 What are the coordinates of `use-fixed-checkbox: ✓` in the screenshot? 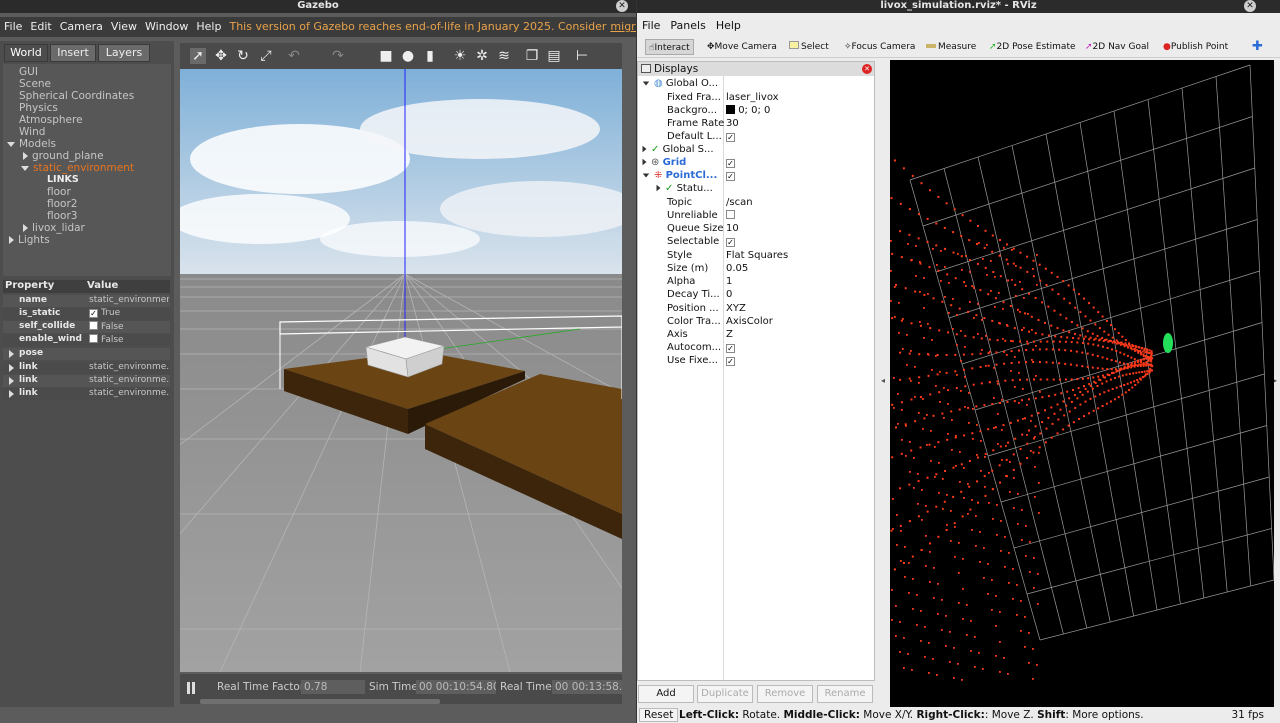 It's located at (730, 361).